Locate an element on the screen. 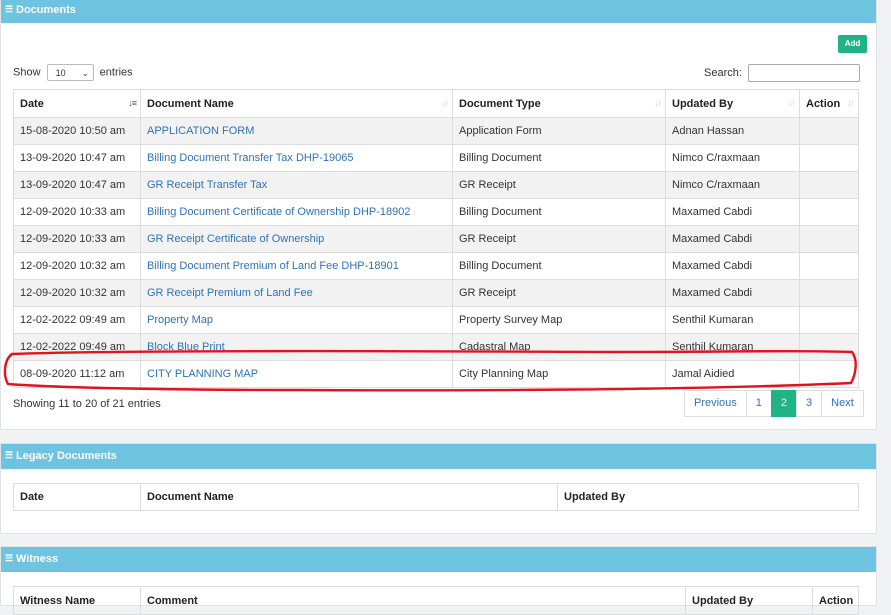 Image resolution: width=891 pixels, height=615 pixels. document-link: Billing Document Transfer Tax DHP-19065 is located at coordinates (250, 158).